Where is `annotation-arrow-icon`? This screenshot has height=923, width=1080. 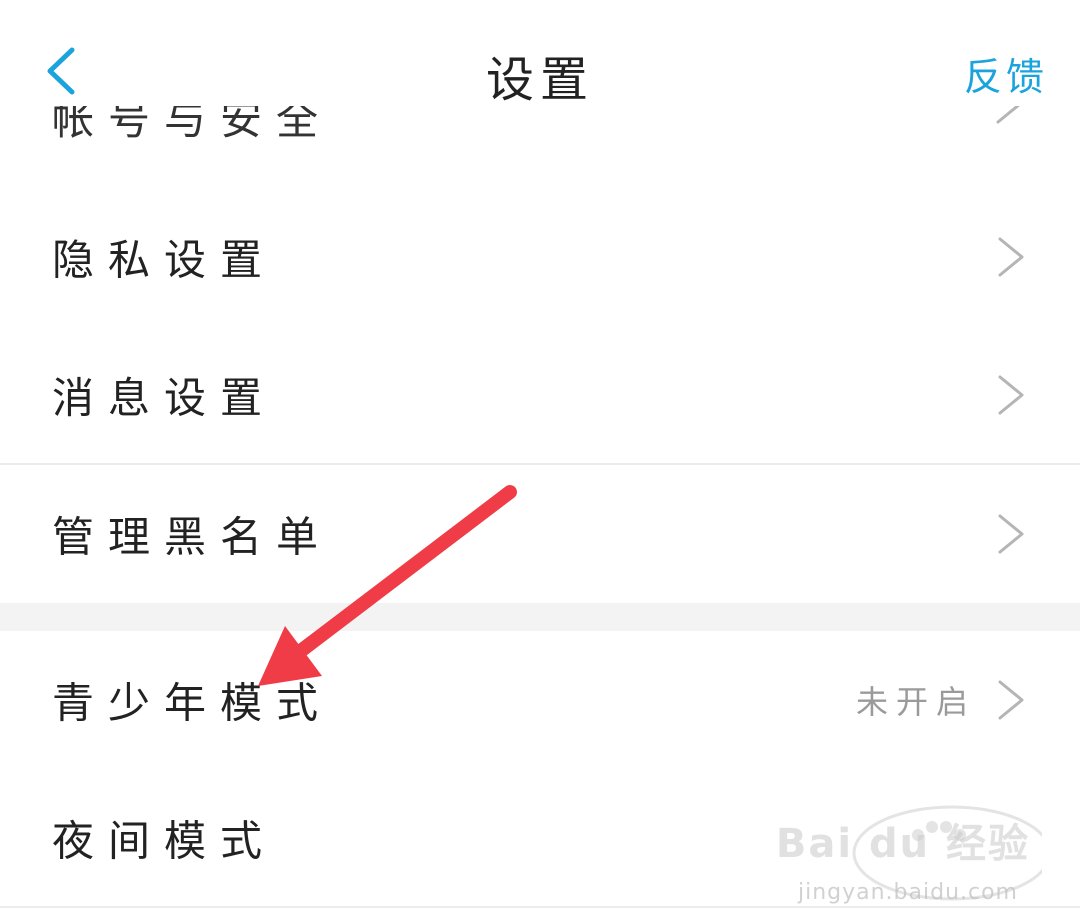 annotation-arrow-icon is located at coordinates (387, 585).